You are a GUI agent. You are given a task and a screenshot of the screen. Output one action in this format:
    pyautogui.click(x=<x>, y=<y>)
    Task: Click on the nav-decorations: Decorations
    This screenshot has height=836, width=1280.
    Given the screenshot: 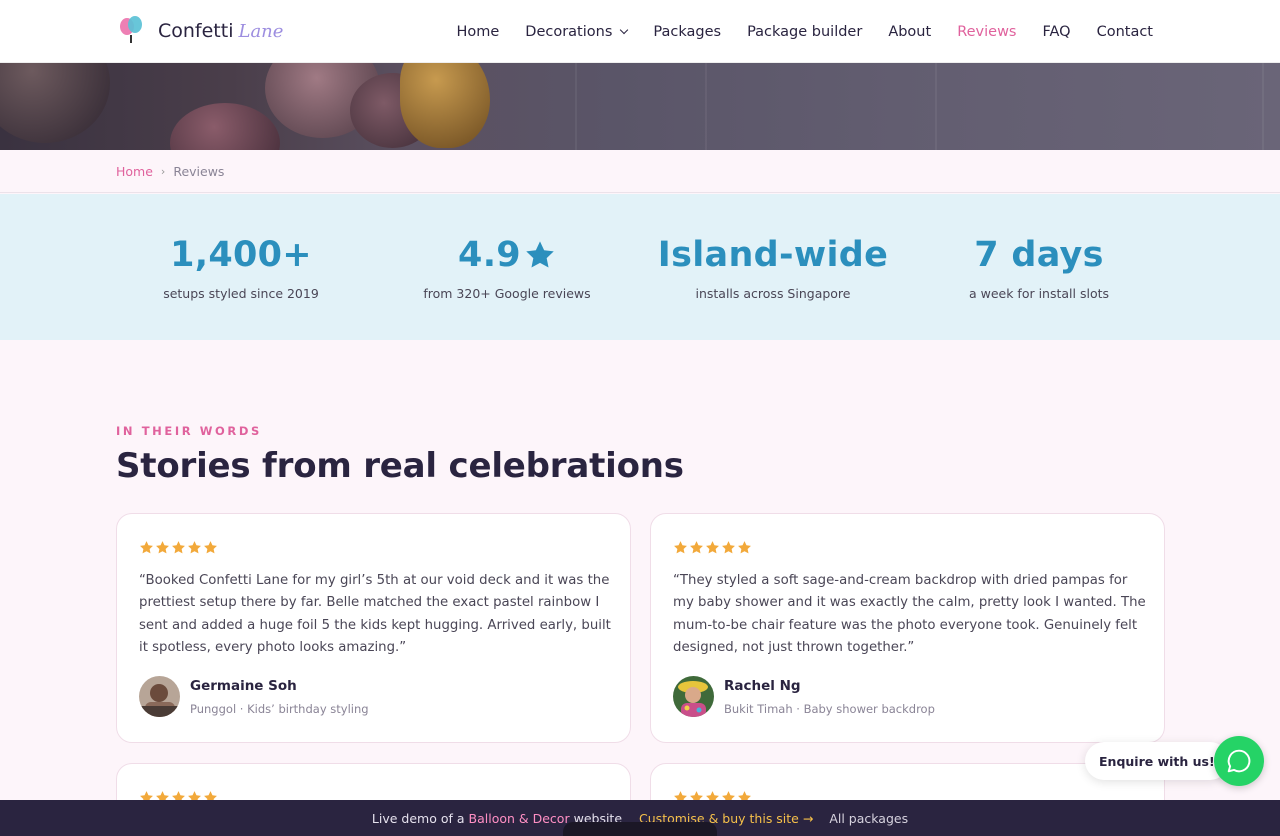 What is the action you would take?
    pyautogui.click(x=577, y=32)
    